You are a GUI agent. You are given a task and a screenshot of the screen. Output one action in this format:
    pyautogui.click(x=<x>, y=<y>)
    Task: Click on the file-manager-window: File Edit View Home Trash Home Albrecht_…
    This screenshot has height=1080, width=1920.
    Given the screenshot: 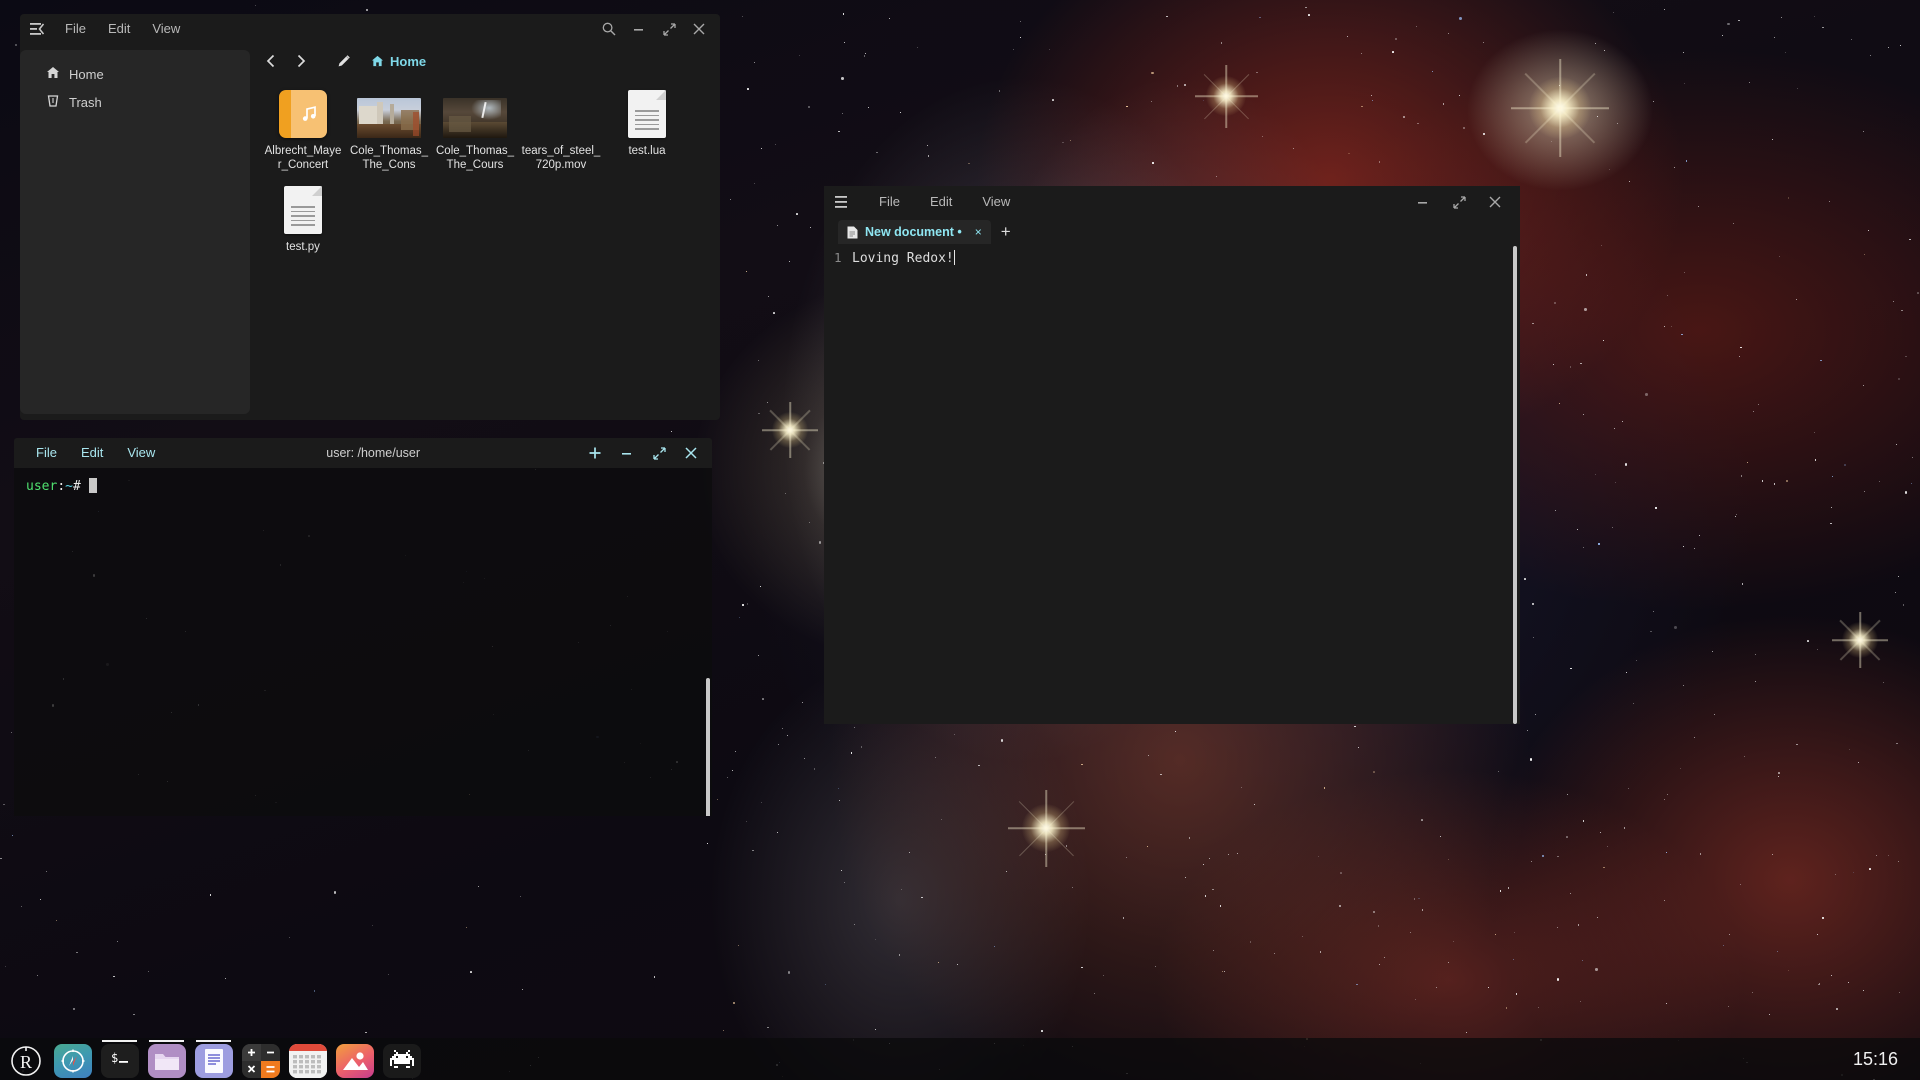 What is the action you would take?
    pyautogui.click(x=370, y=217)
    